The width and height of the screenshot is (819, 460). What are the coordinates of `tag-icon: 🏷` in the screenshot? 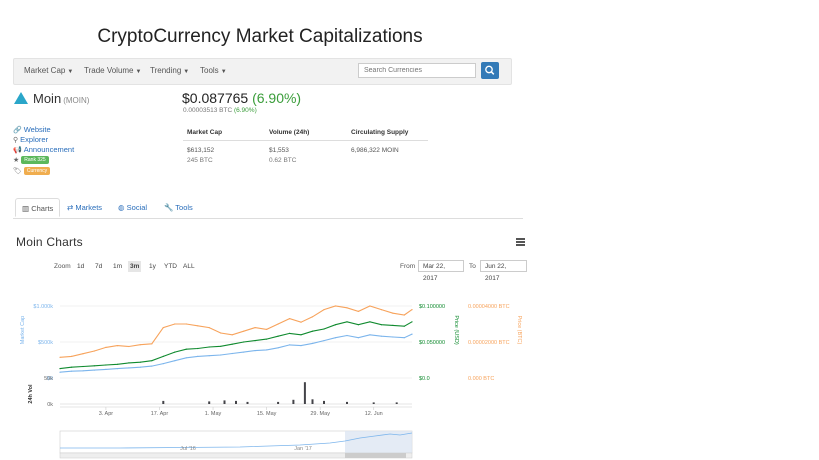 It's located at (17, 171).